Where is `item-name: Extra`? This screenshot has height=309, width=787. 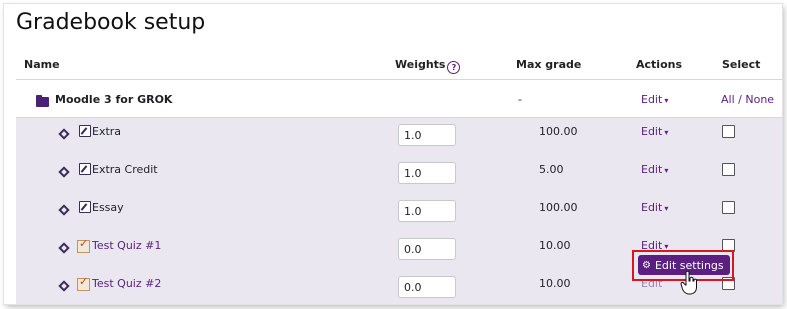 item-name: Extra is located at coordinates (107, 131).